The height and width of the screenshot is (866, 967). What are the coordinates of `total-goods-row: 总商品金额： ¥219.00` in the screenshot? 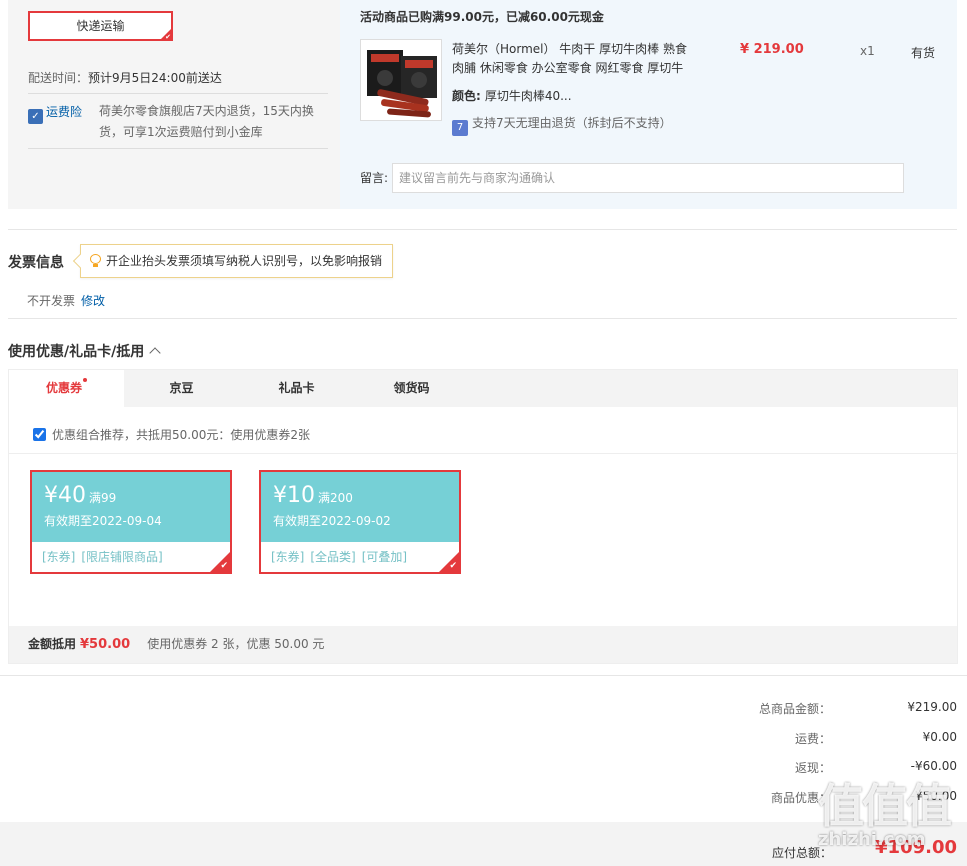 It's located at (778, 710).